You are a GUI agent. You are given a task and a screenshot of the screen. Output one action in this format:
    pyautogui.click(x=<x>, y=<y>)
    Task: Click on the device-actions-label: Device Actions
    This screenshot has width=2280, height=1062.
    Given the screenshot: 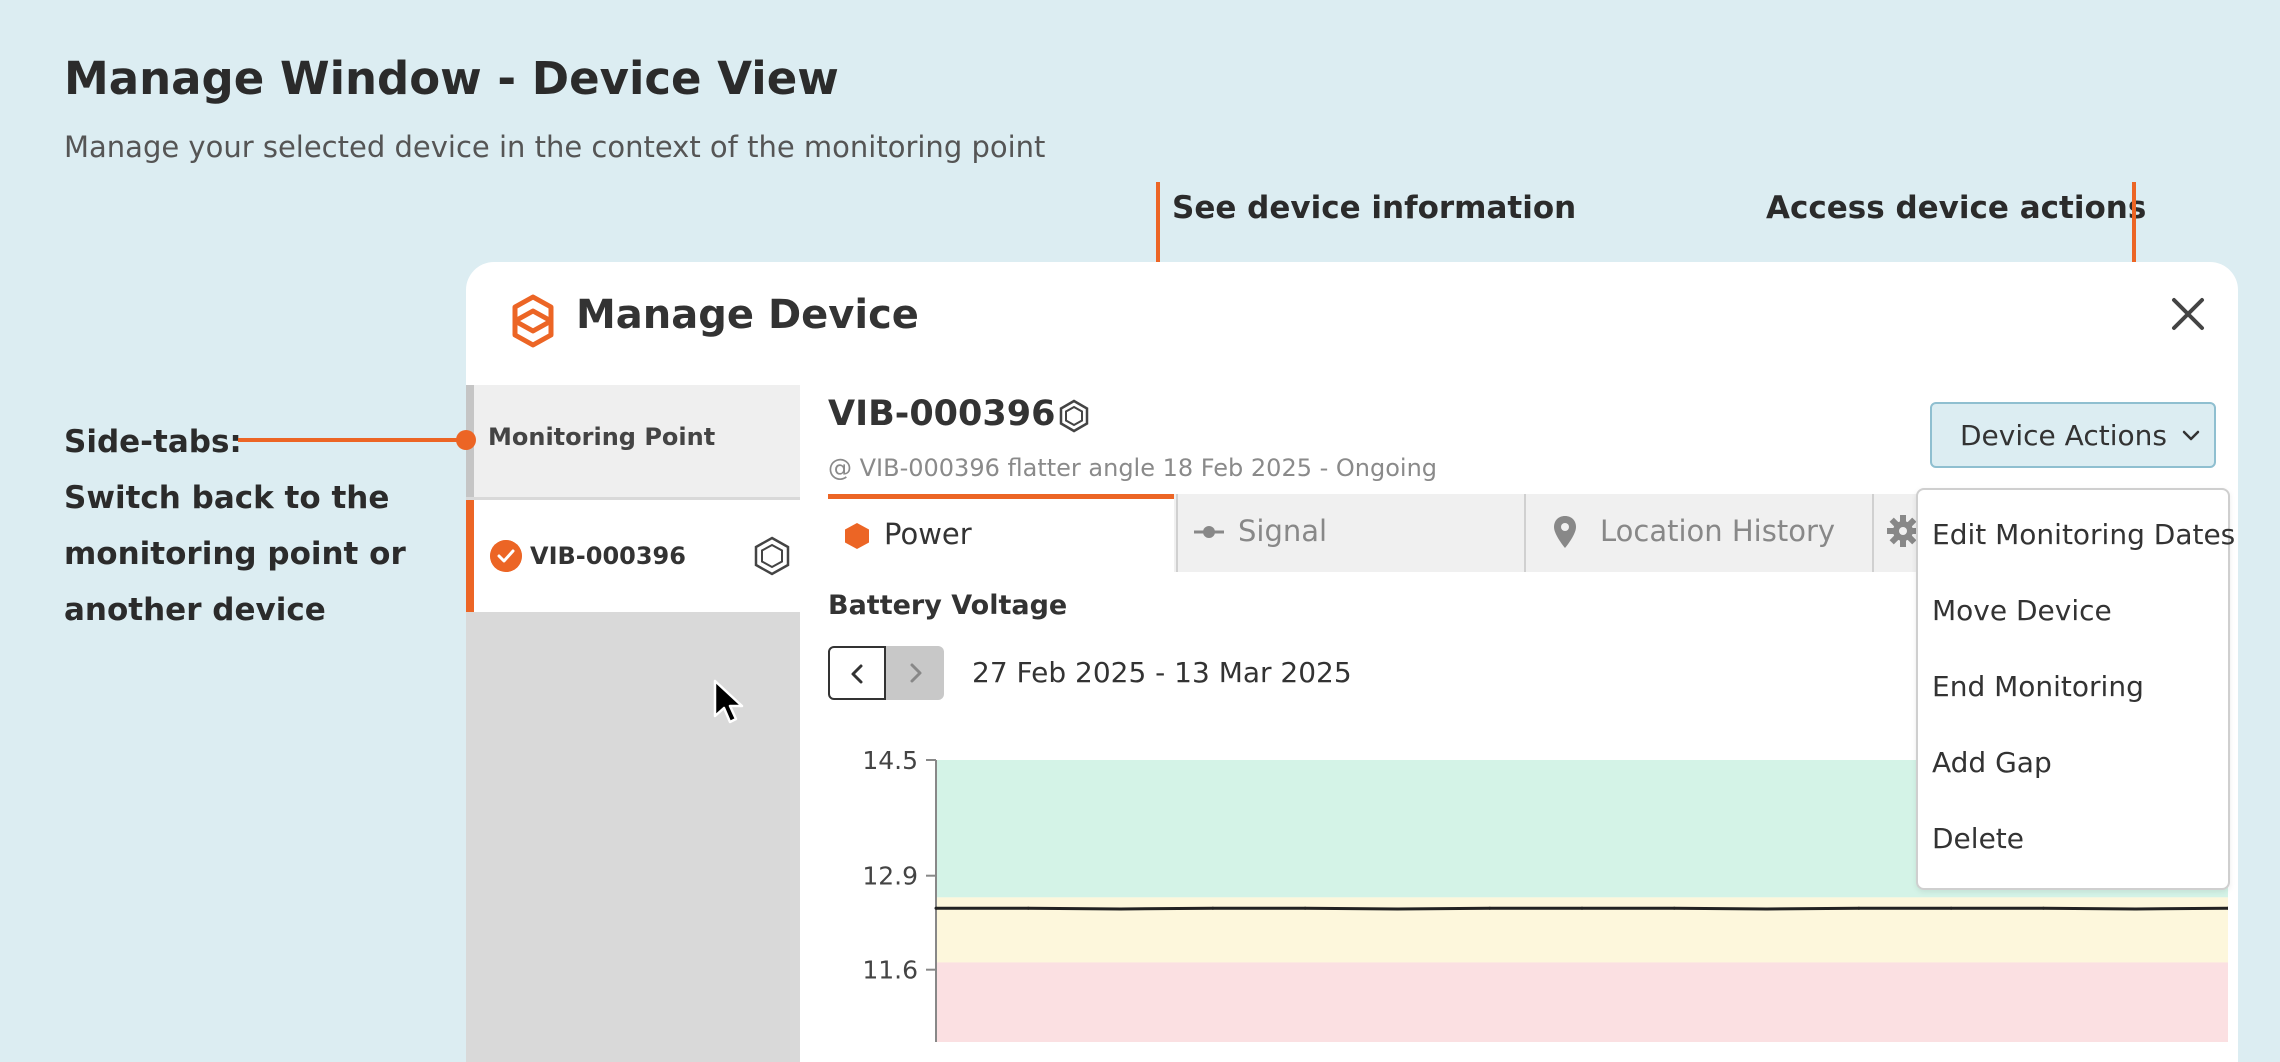 What is the action you would take?
    pyautogui.click(x=2063, y=435)
    